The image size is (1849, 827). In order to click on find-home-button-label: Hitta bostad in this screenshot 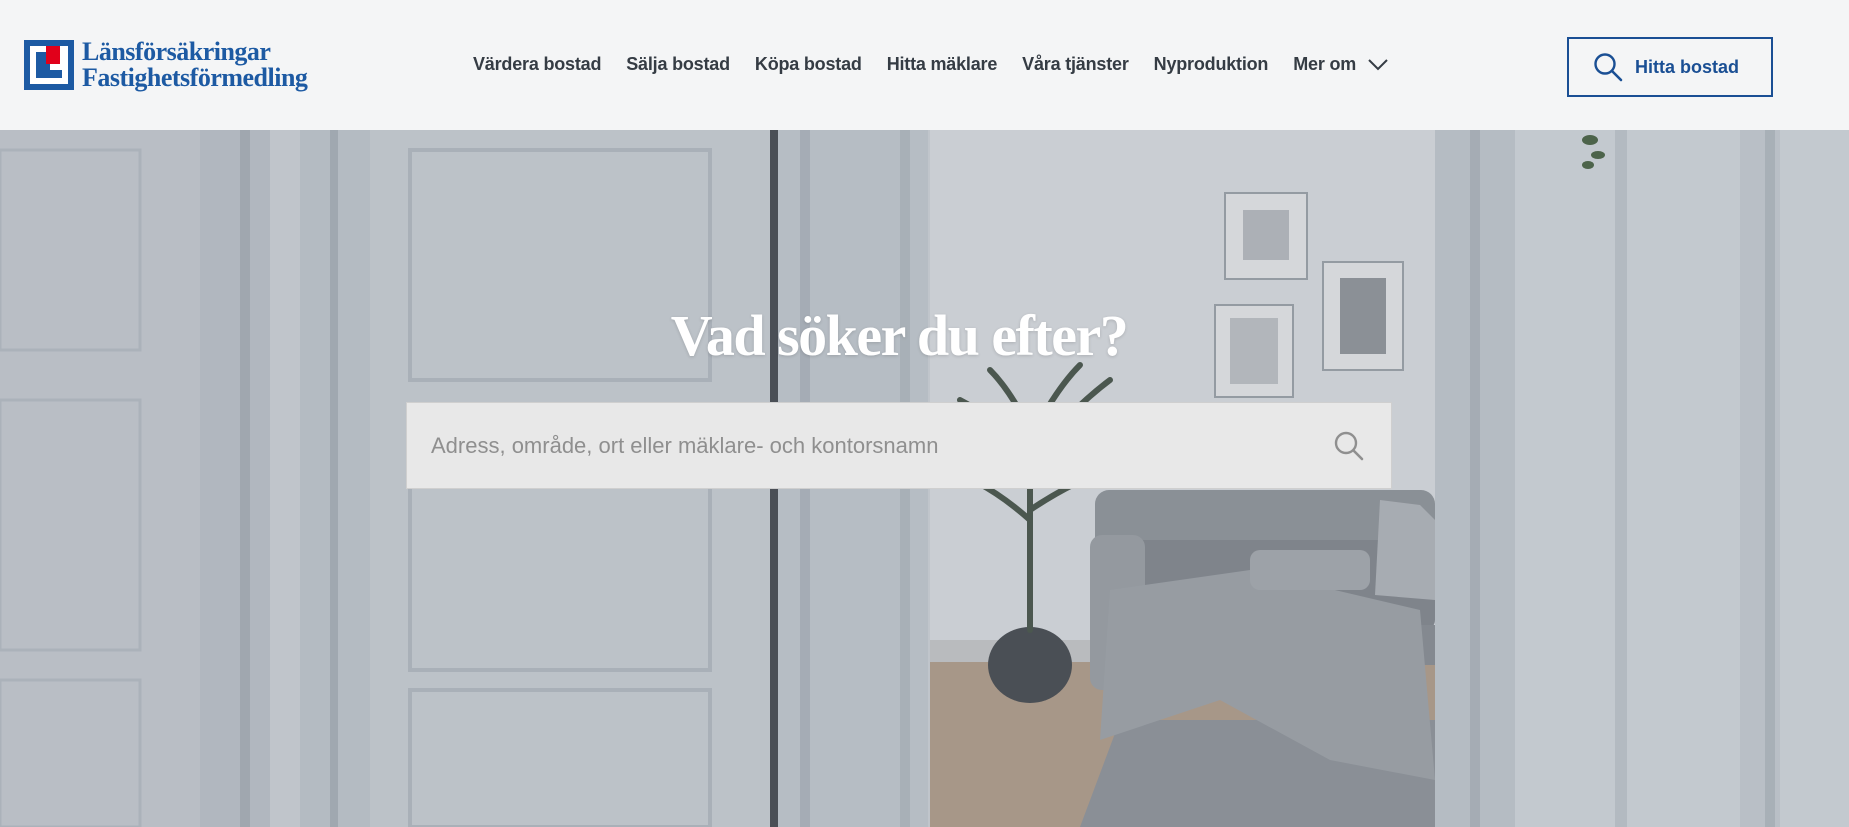, I will do `click(1687, 66)`.